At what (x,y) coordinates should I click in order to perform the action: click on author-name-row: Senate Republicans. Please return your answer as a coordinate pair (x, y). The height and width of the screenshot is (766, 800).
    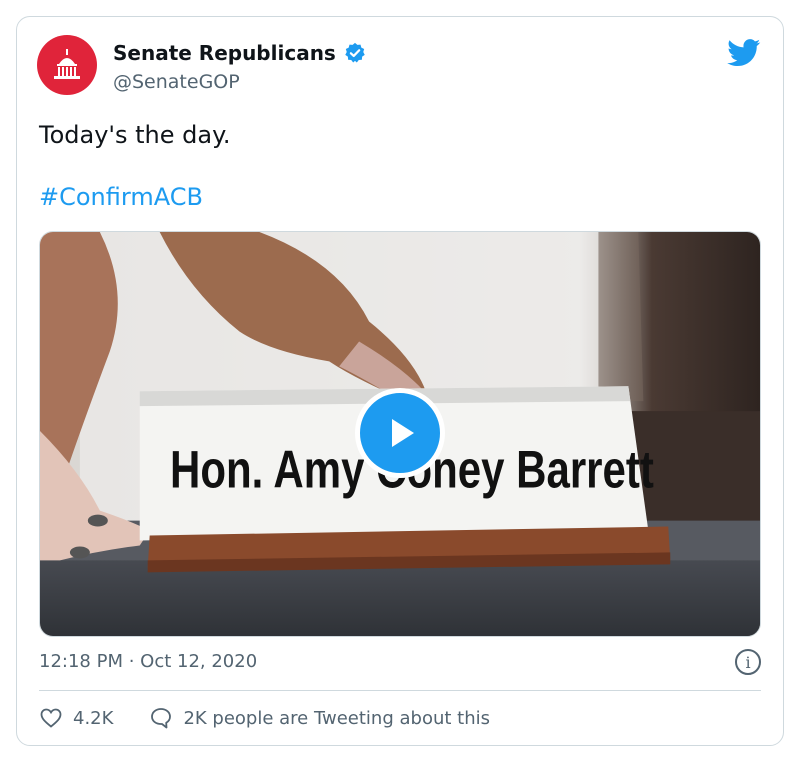
    Looking at the image, I should click on (239, 53).